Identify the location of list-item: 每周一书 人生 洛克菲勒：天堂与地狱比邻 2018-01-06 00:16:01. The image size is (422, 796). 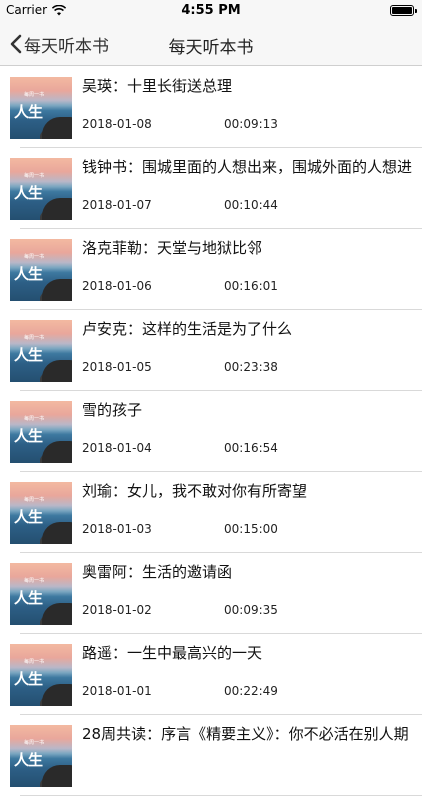
(211, 269).